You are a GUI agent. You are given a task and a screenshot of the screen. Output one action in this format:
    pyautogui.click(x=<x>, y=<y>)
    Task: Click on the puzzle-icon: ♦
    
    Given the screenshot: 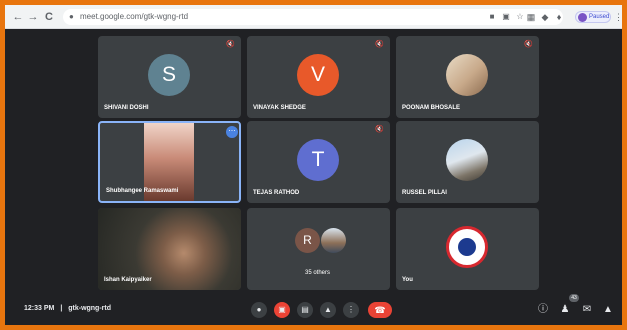 What is the action you would take?
    pyautogui.click(x=559, y=17)
    